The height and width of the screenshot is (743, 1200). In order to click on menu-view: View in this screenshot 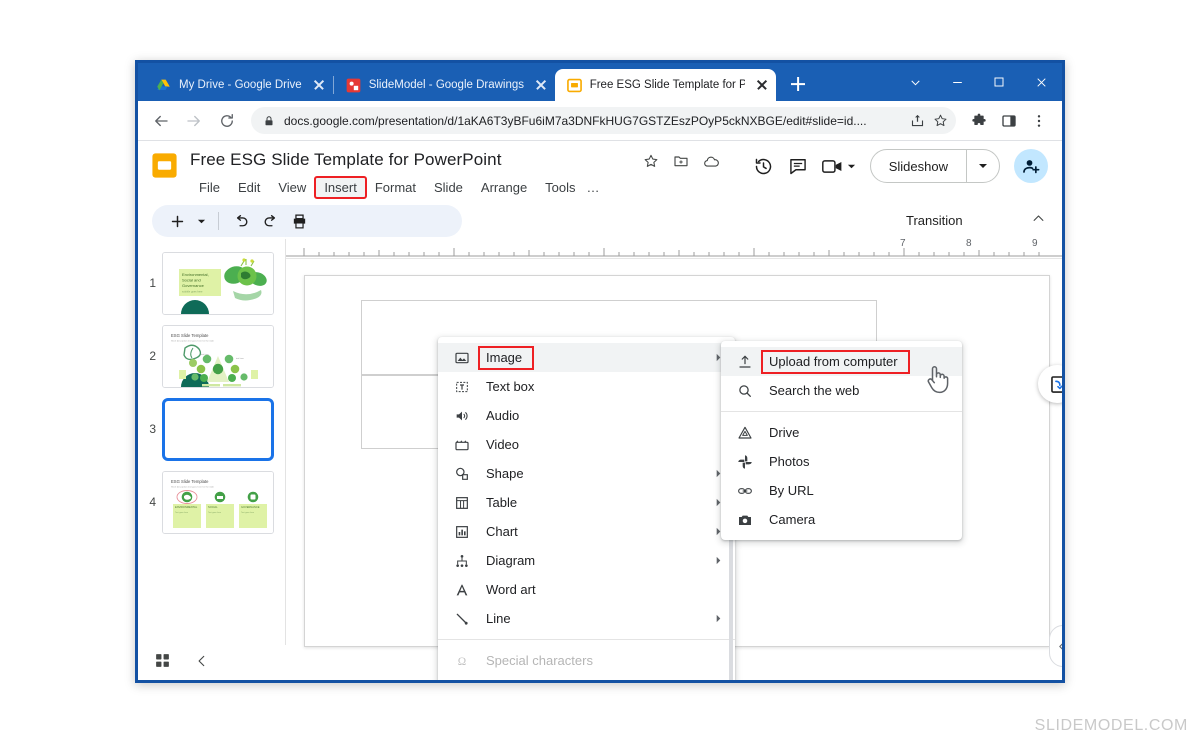, I will do `click(292, 187)`.